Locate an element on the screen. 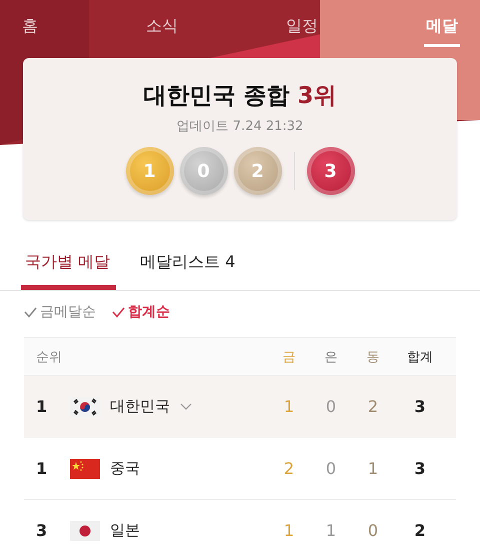  sort-option: 금메달순 is located at coordinates (60, 312).